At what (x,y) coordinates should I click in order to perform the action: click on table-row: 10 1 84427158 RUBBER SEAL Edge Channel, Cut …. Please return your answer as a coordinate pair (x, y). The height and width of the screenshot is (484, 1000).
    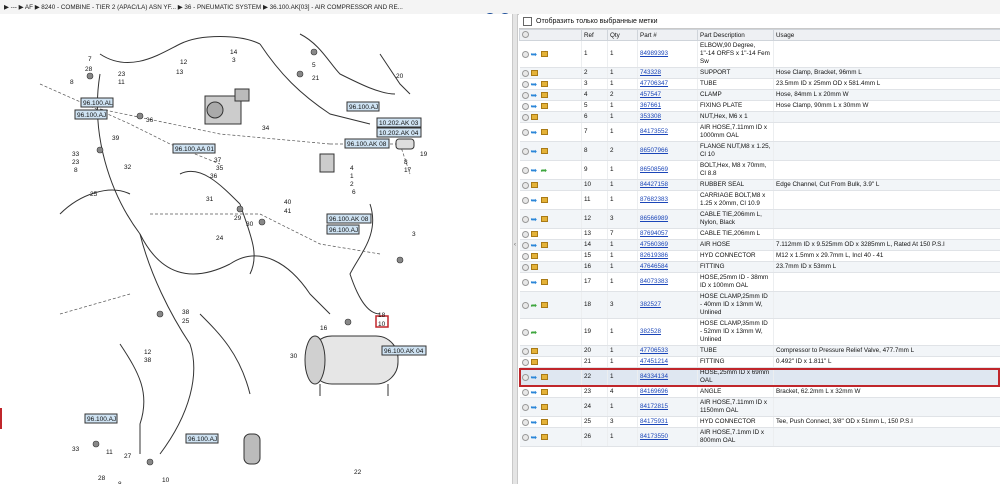
    Looking at the image, I should click on (759, 185).